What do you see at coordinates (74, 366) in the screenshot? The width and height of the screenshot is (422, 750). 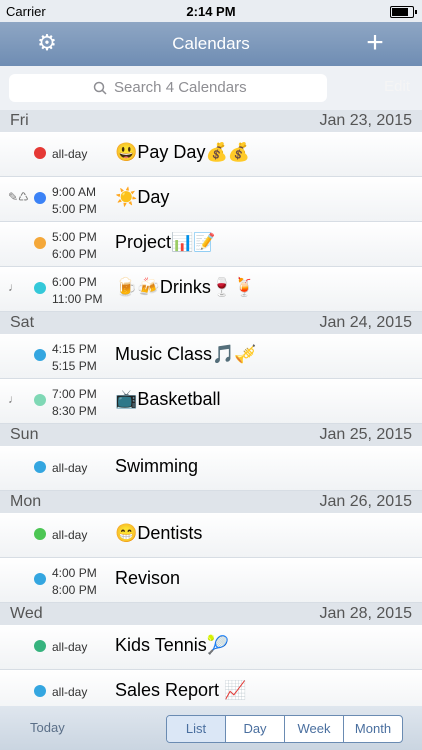 I see `event-end-time: 5:15 PM` at bounding box center [74, 366].